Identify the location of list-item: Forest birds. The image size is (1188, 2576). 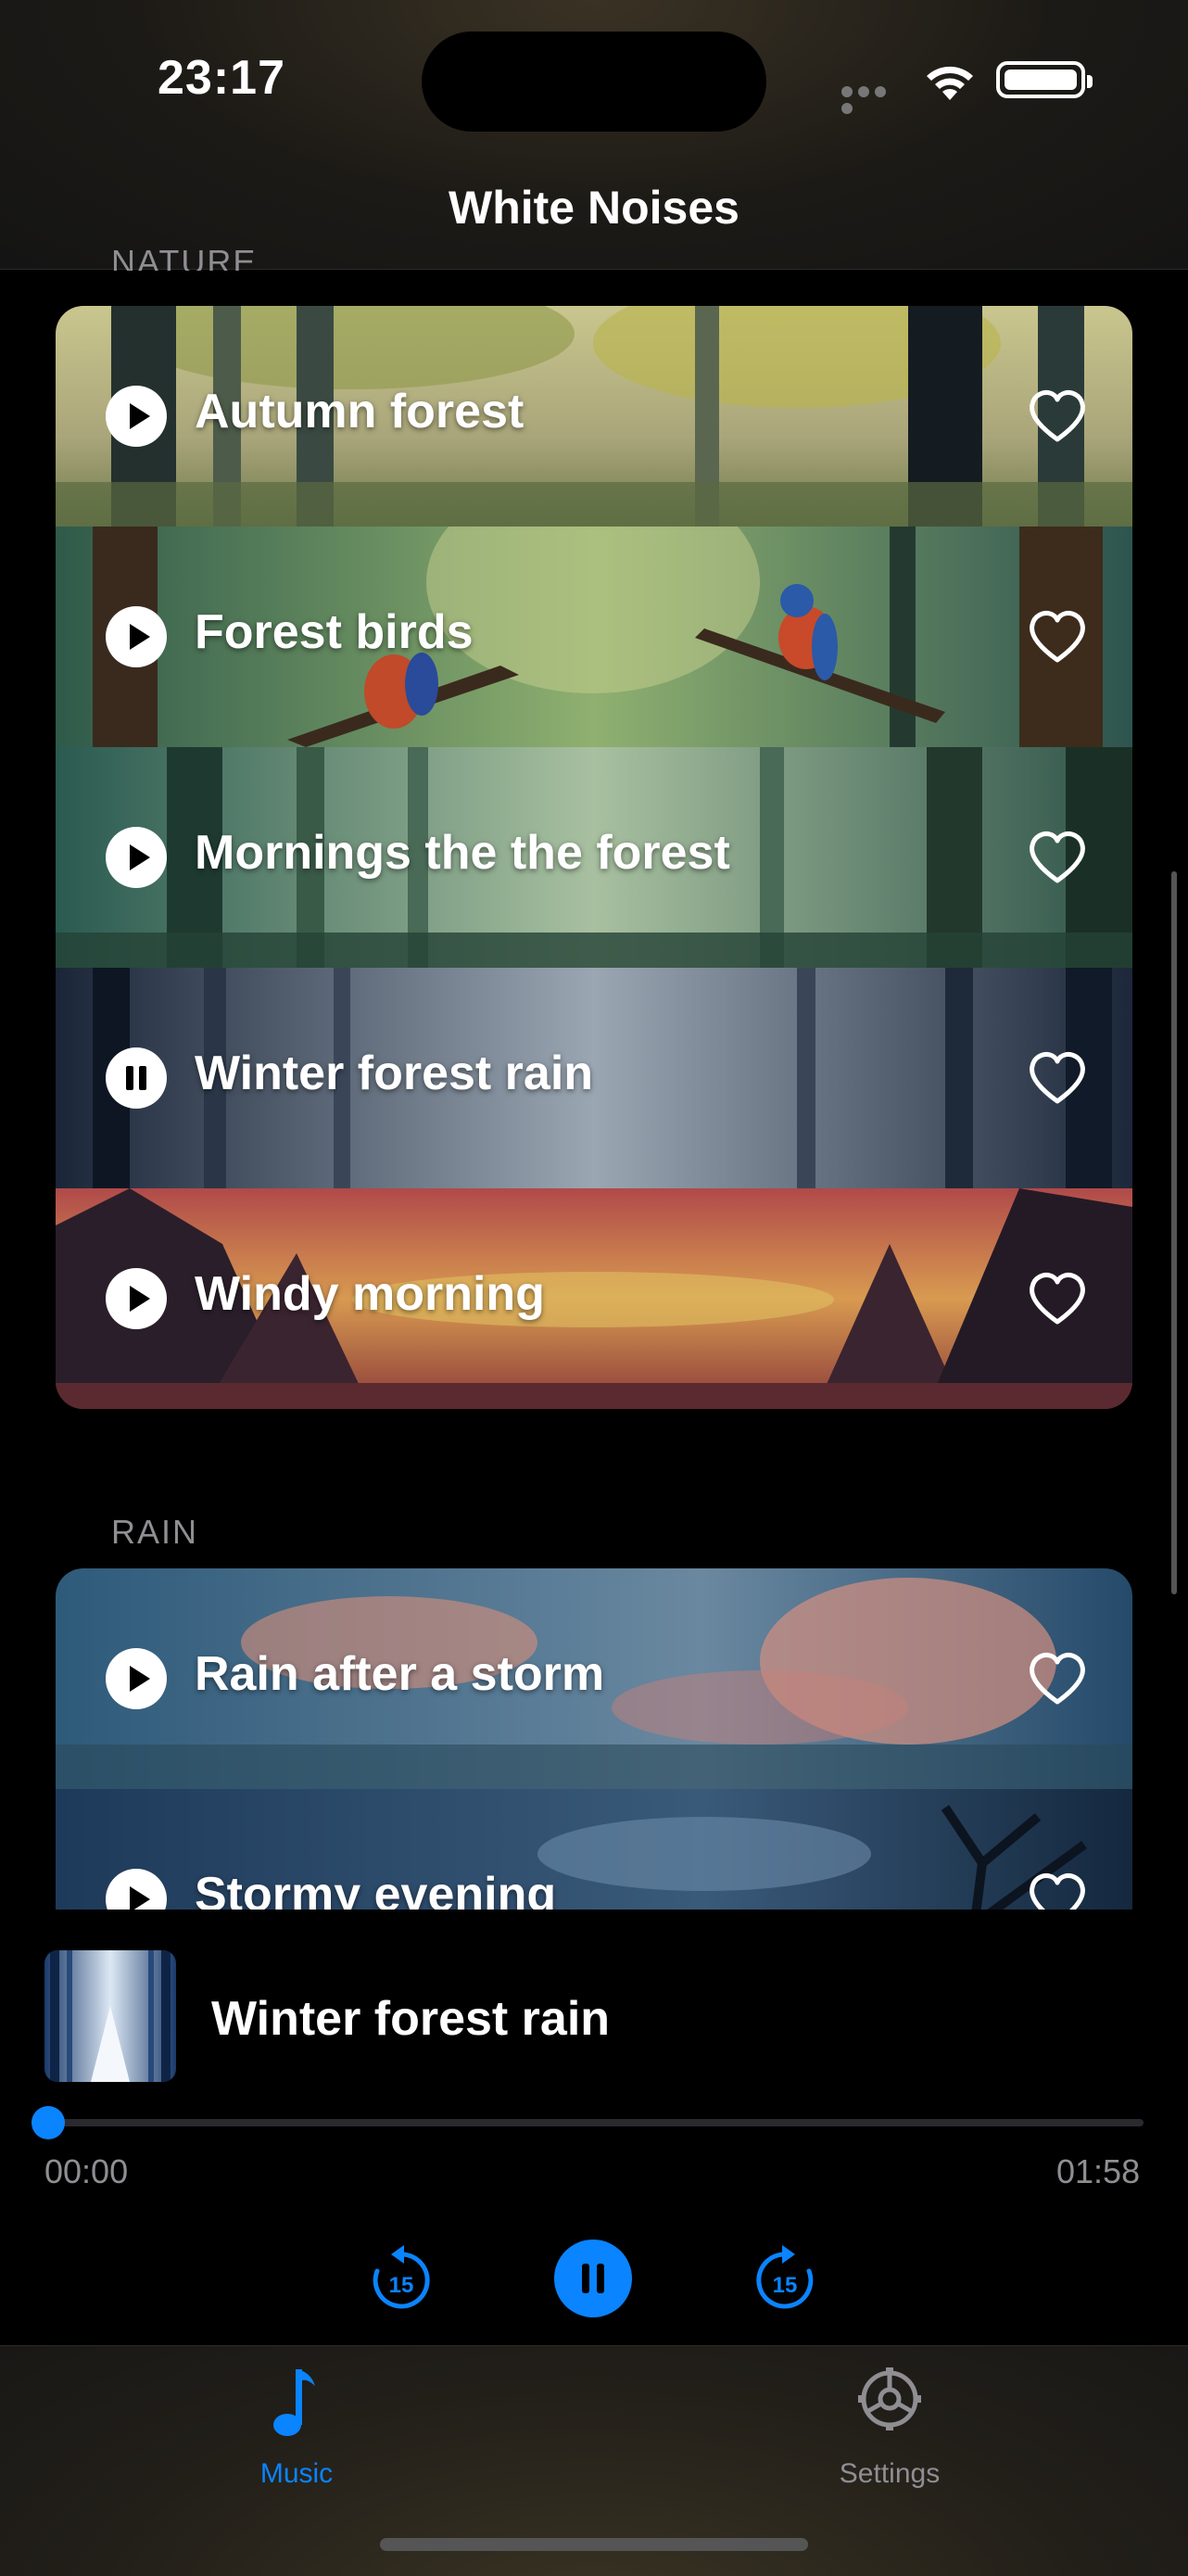
(594, 637).